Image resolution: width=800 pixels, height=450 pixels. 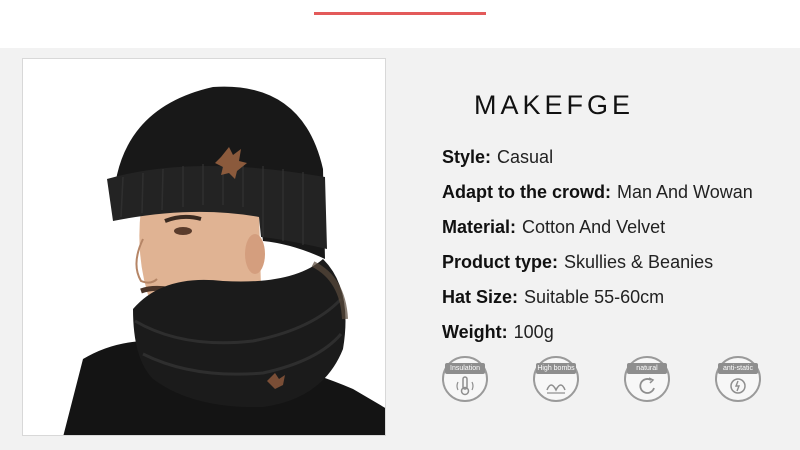 I want to click on spec-label: Hat Size:, so click(x=480, y=297).